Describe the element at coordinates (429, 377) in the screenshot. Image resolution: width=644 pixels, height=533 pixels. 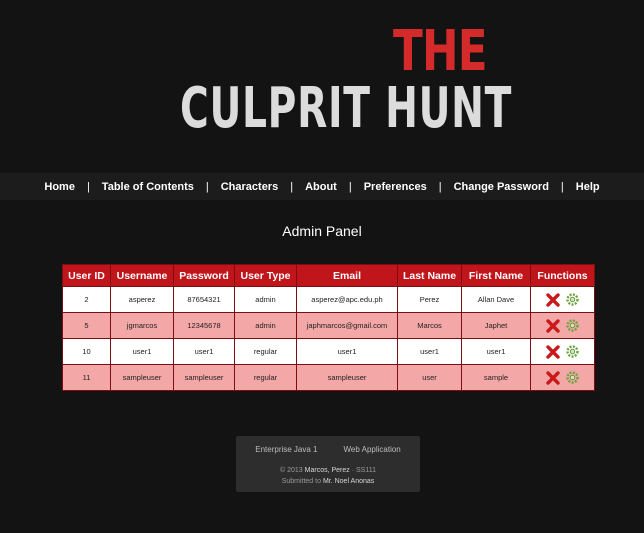
I see `cell-last-name: user` at that location.